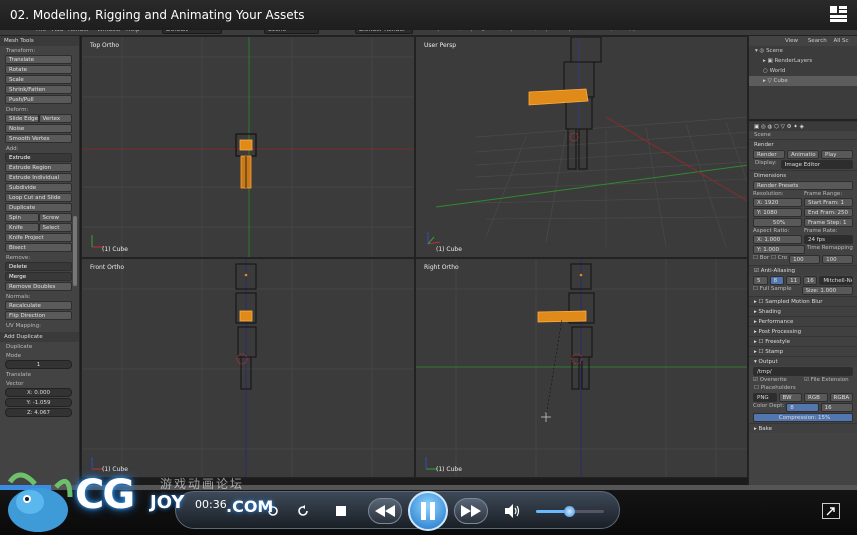 The width and height of the screenshot is (857, 535). I want to click on smooth-vertex-button: Smooth Vertex, so click(38, 138).